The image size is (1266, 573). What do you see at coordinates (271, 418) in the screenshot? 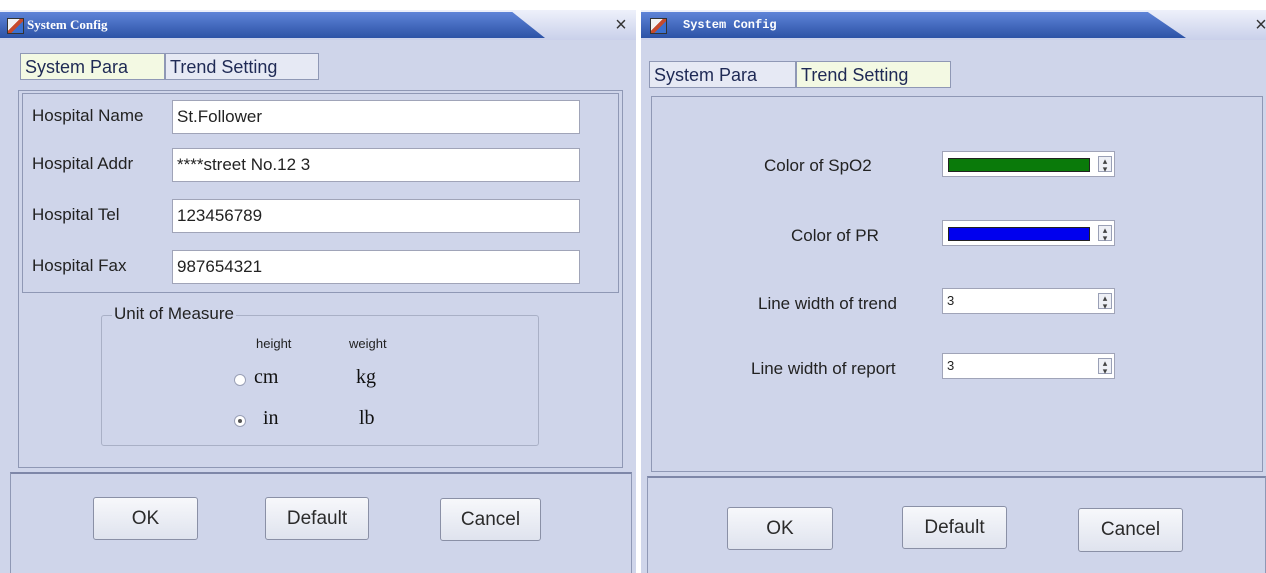
I see `unit-in: in` at bounding box center [271, 418].